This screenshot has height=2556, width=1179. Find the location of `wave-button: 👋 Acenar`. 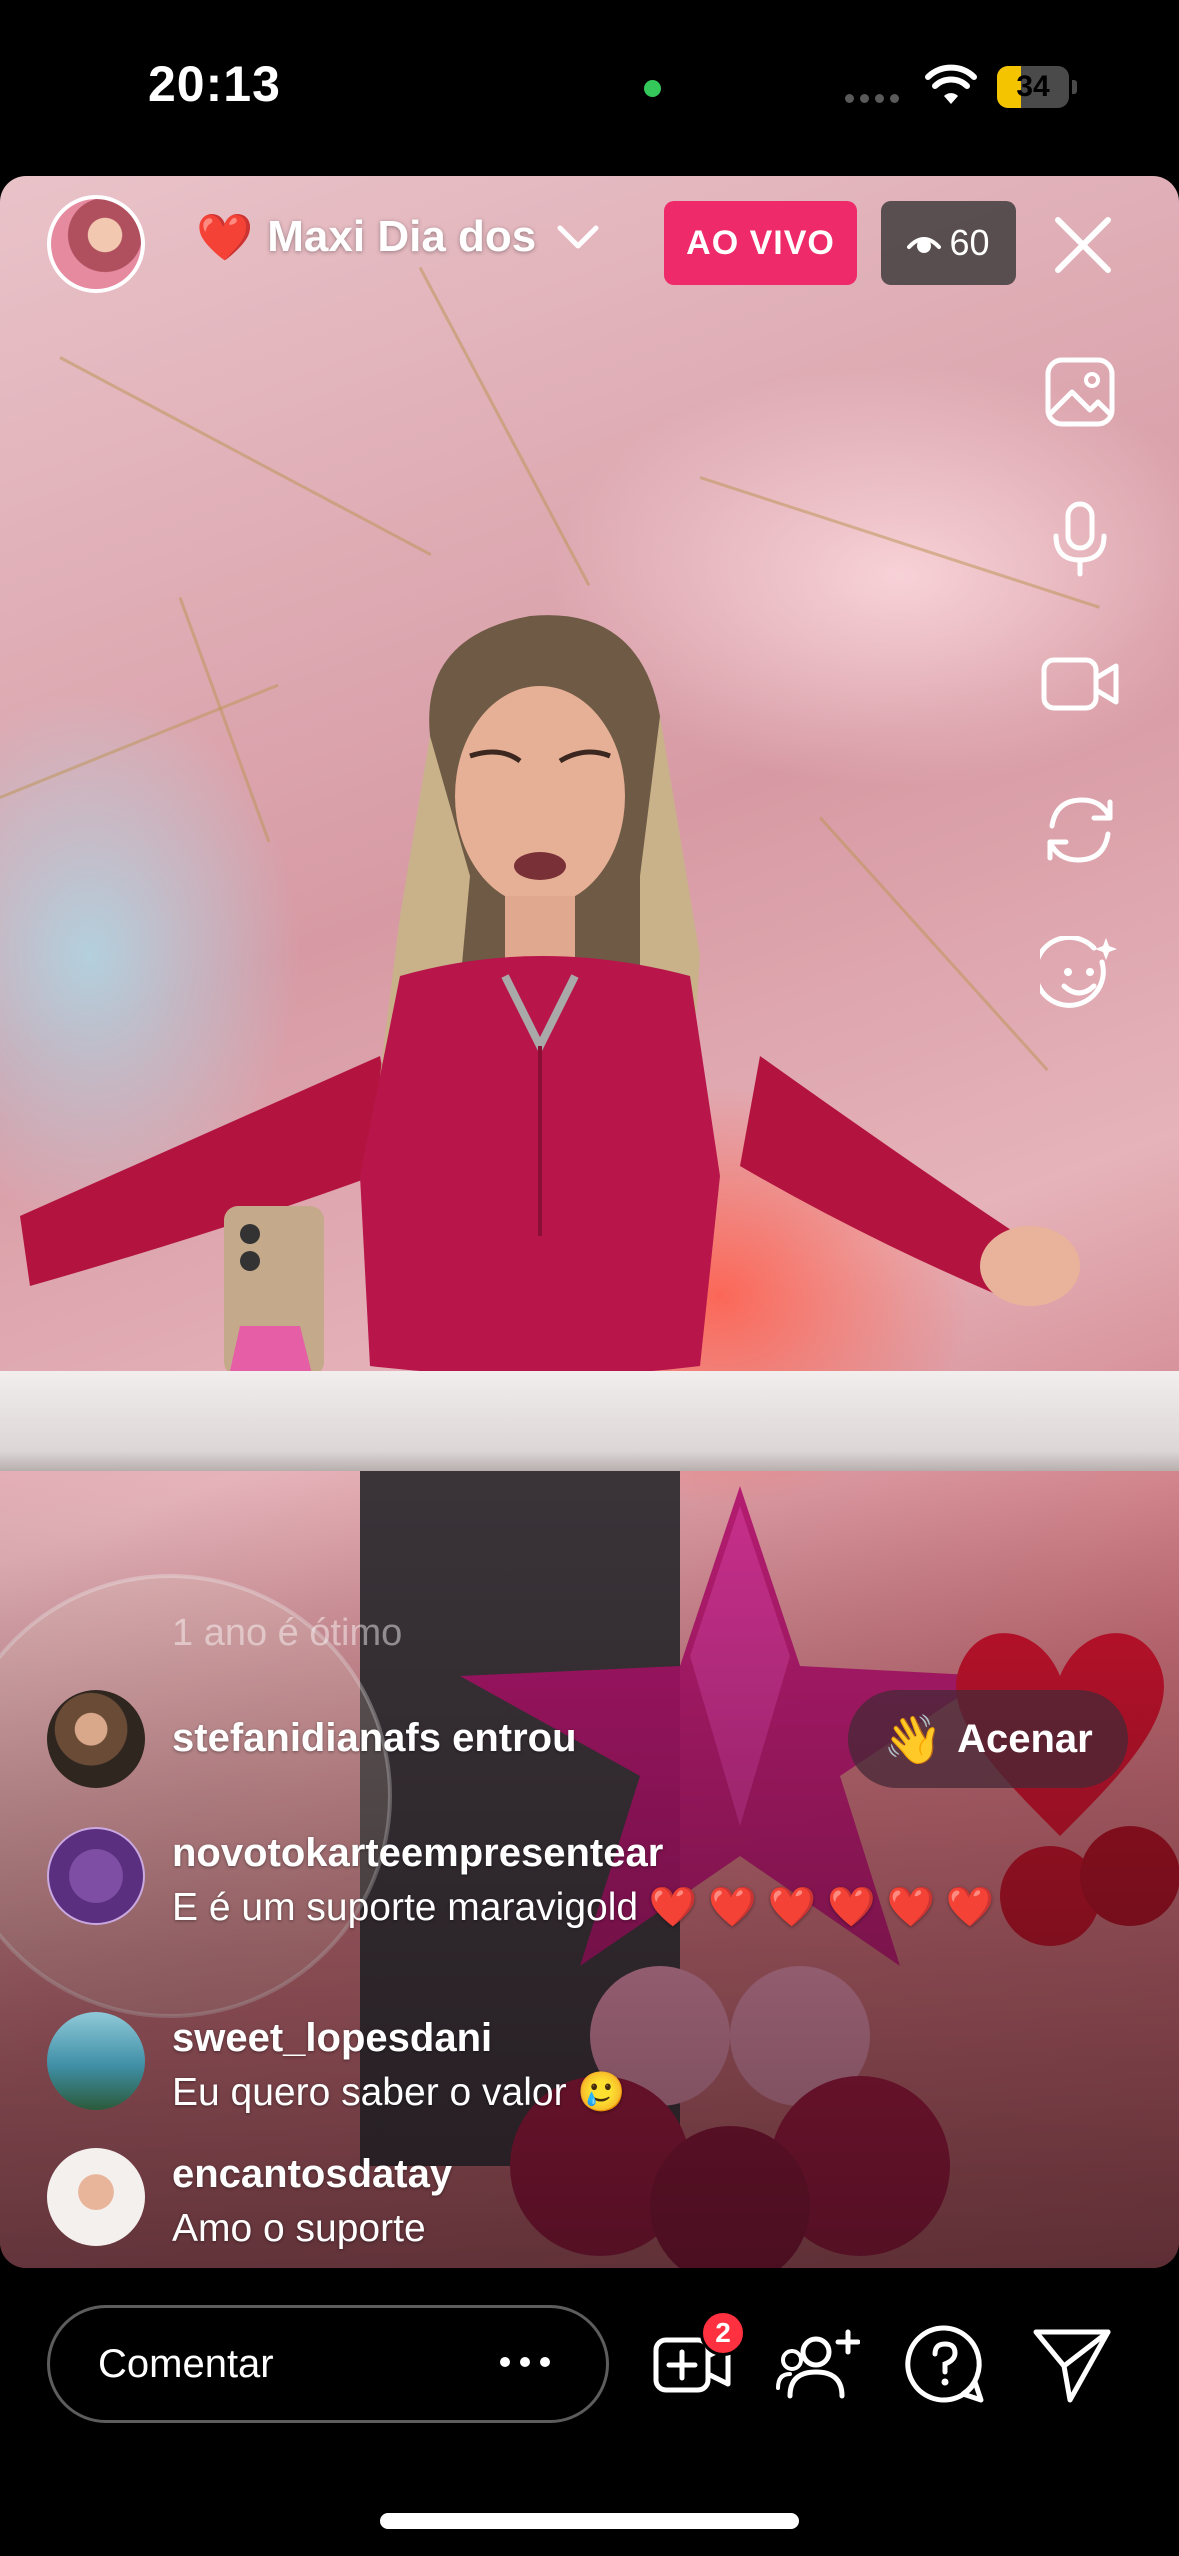

wave-button: 👋 Acenar is located at coordinates (988, 1739).